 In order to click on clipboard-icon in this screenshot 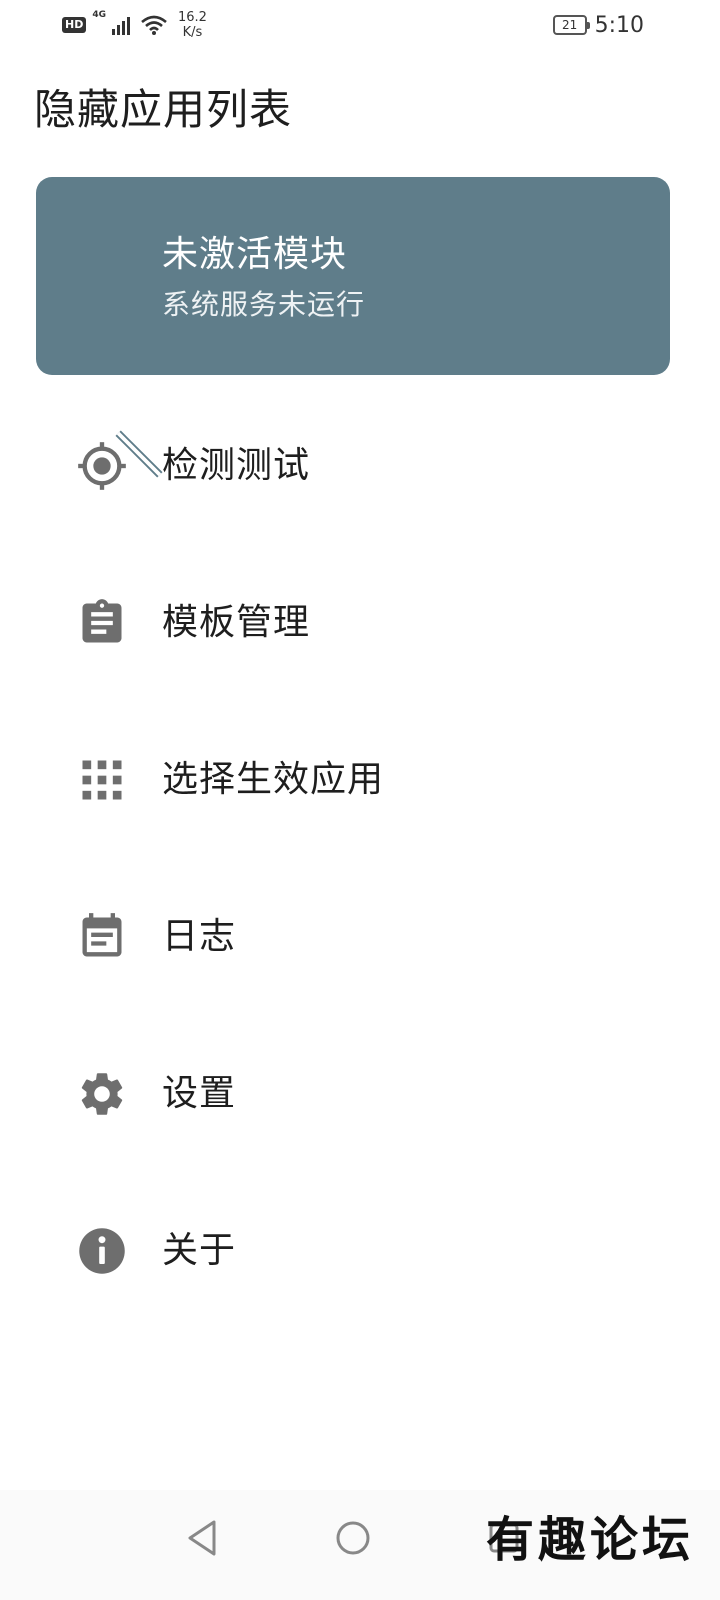, I will do `click(102, 621)`.